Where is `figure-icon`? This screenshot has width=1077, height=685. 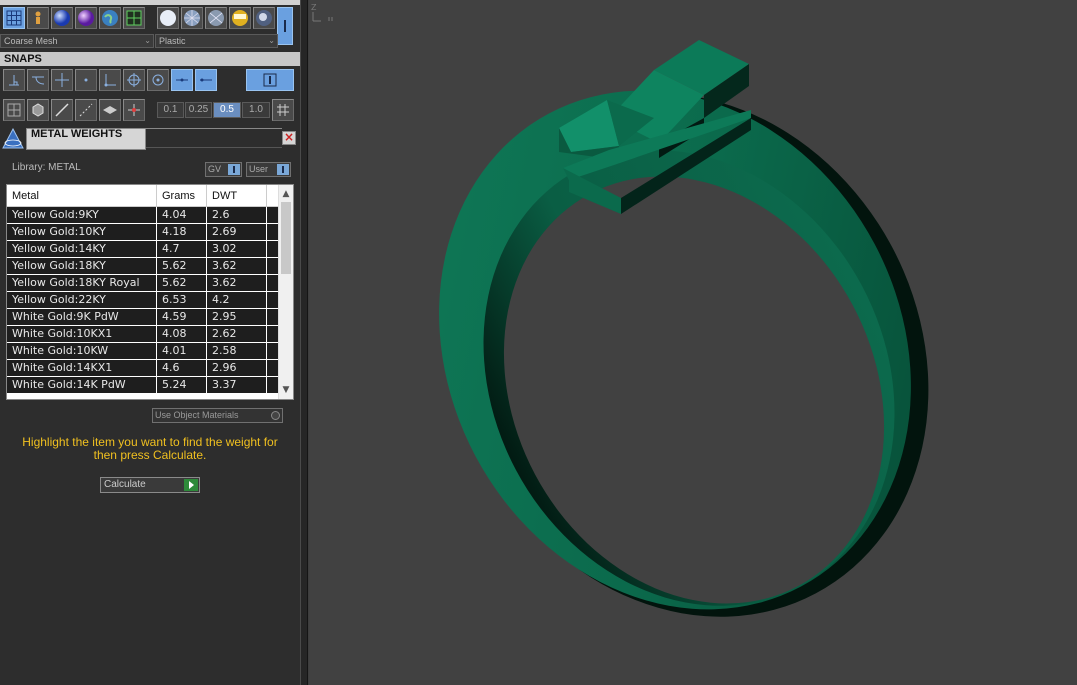 figure-icon is located at coordinates (38, 18).